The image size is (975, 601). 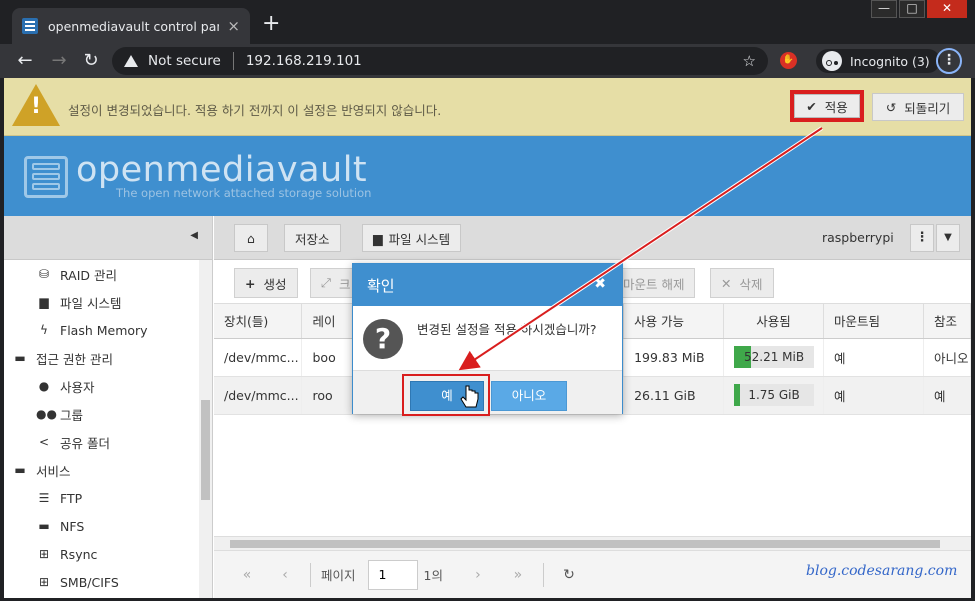 I want to click on cell-referenced: 아니오, so click(x=947, y=357).